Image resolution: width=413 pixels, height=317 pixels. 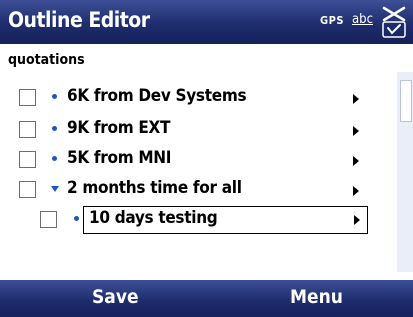 I want to click on outline-item: 2 months time for all, so click(x=197, y=191).